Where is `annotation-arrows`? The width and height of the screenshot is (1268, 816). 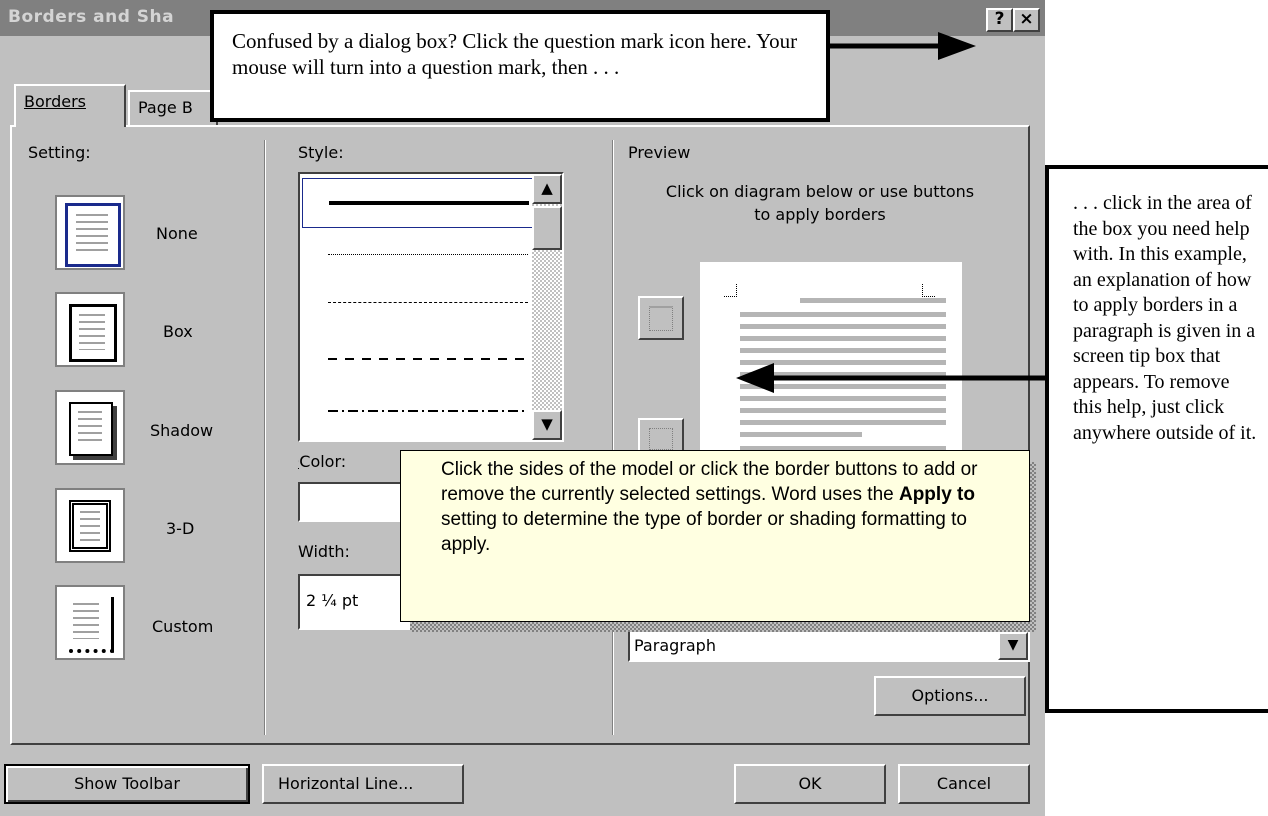
annotation-arrows is located at coordinates (890, 212).